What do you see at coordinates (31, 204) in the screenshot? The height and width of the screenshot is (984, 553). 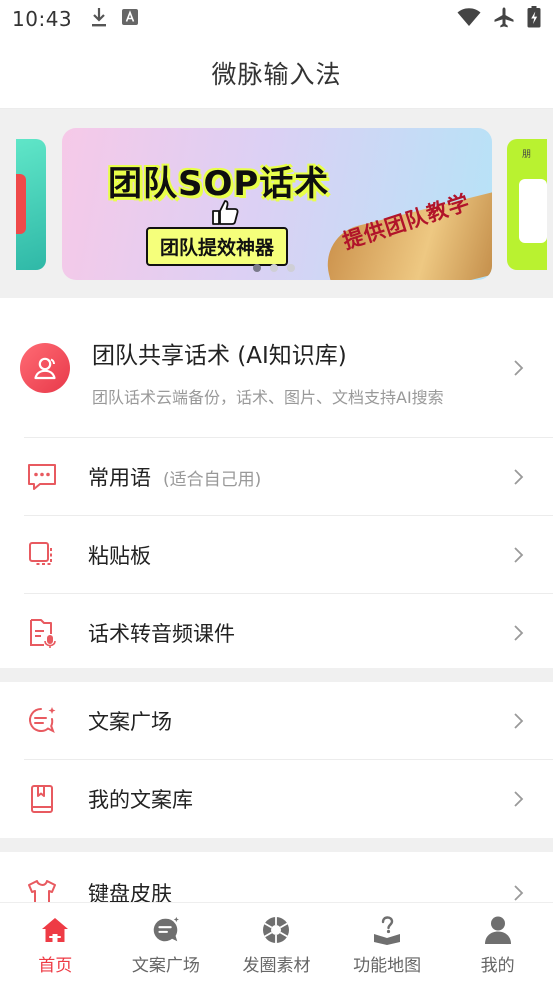 I see `banner-prev-slide` at bounding box center [31, 204].